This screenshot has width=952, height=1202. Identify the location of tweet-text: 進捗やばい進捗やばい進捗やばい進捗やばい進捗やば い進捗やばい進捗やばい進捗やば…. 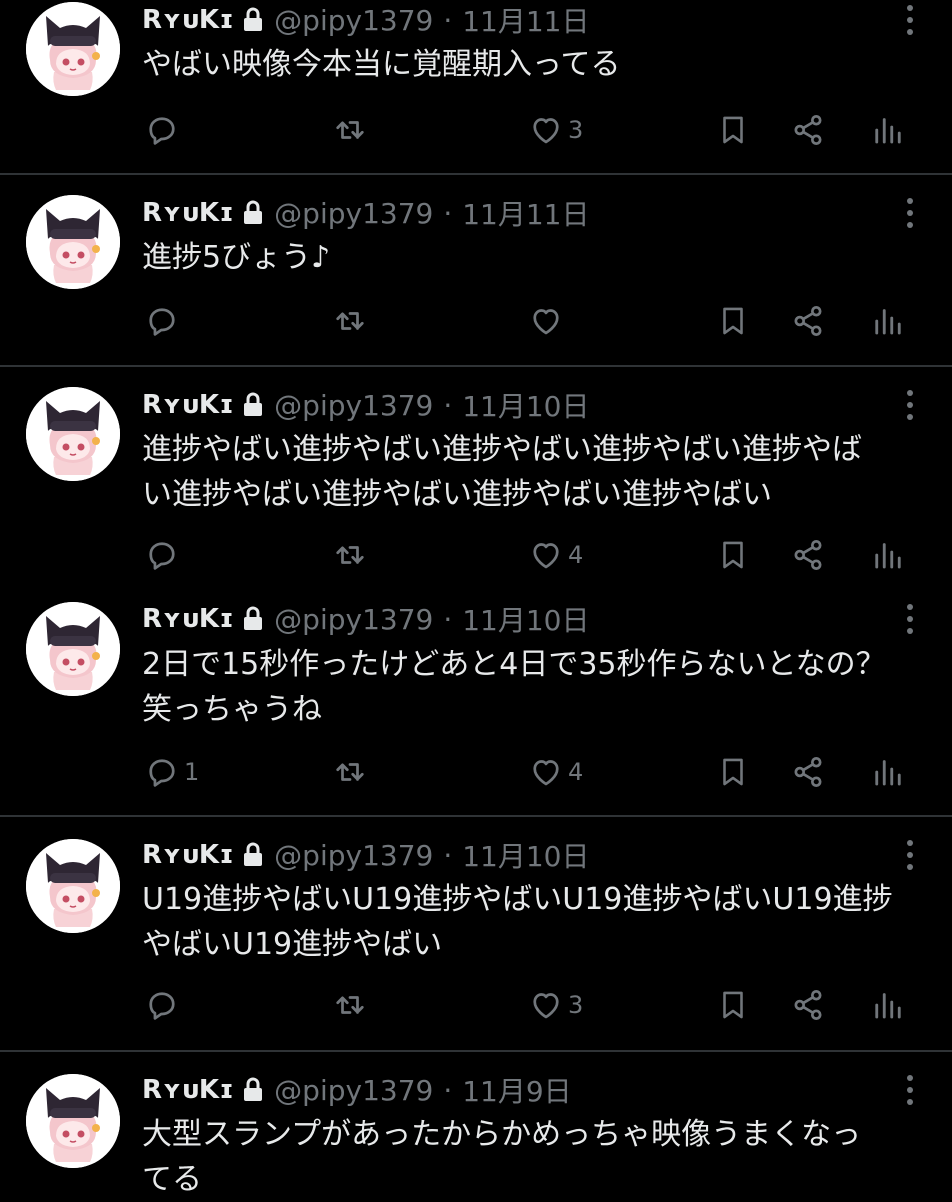
(502, 472).